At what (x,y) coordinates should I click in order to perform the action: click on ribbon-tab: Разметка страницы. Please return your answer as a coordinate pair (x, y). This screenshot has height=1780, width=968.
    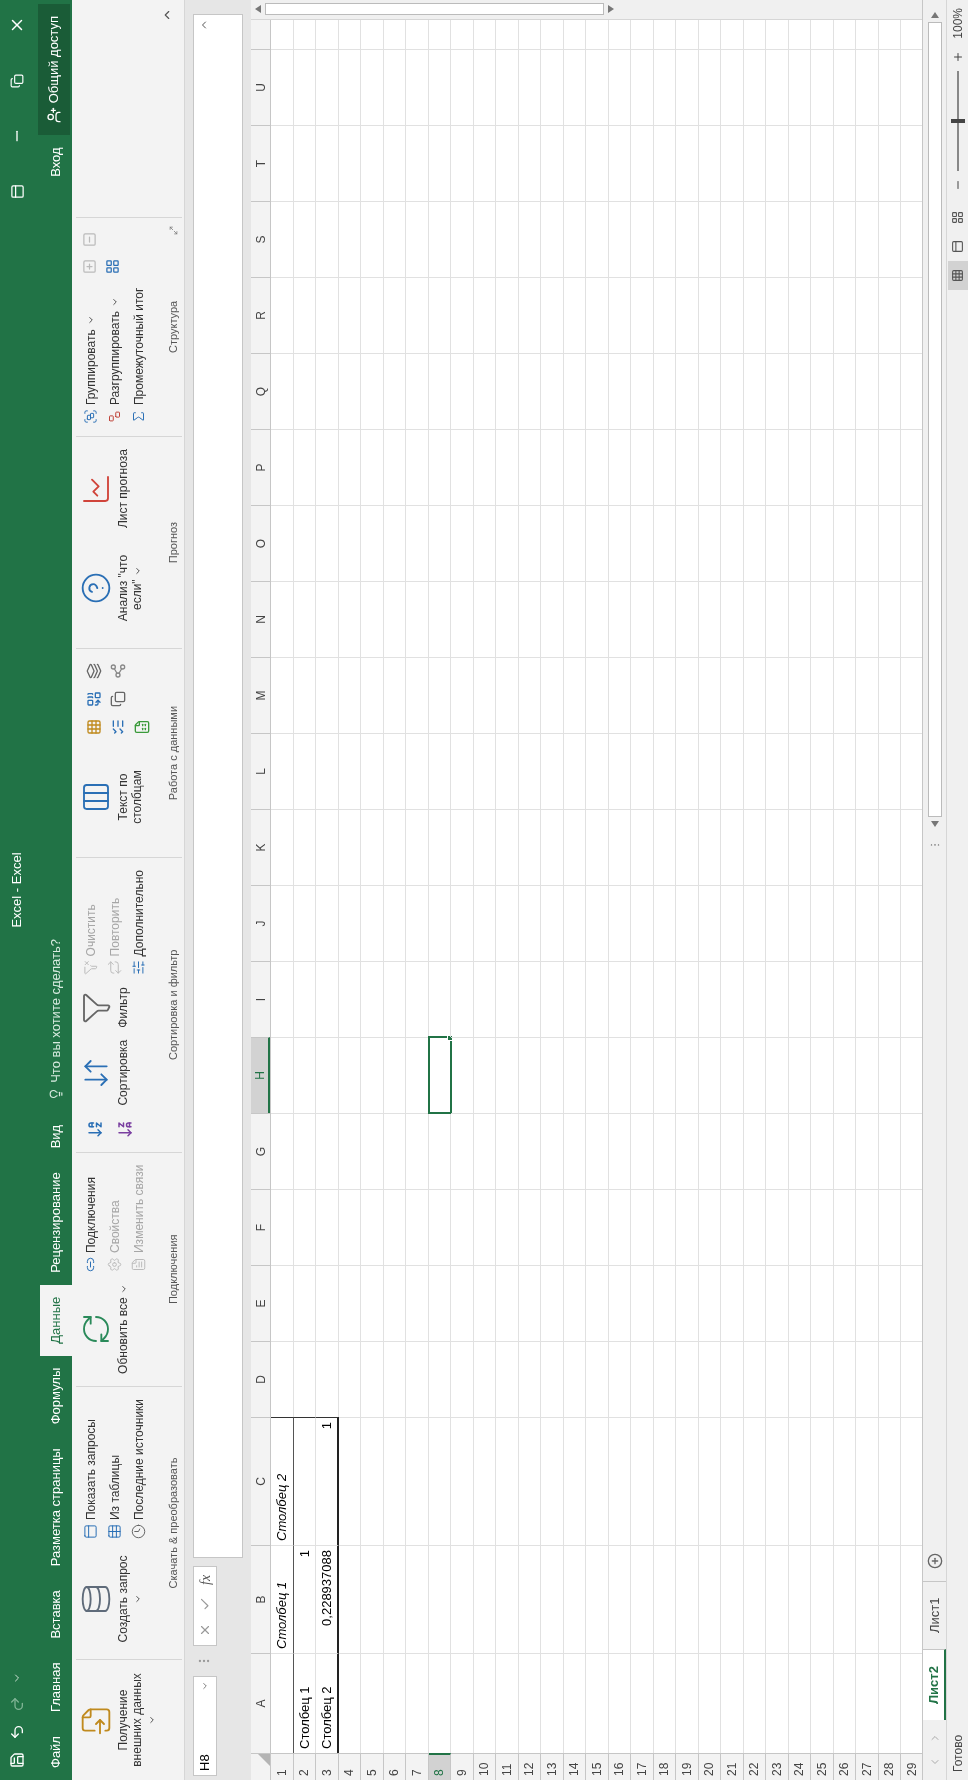
    Looking at the image, I should click on (56, 1507).